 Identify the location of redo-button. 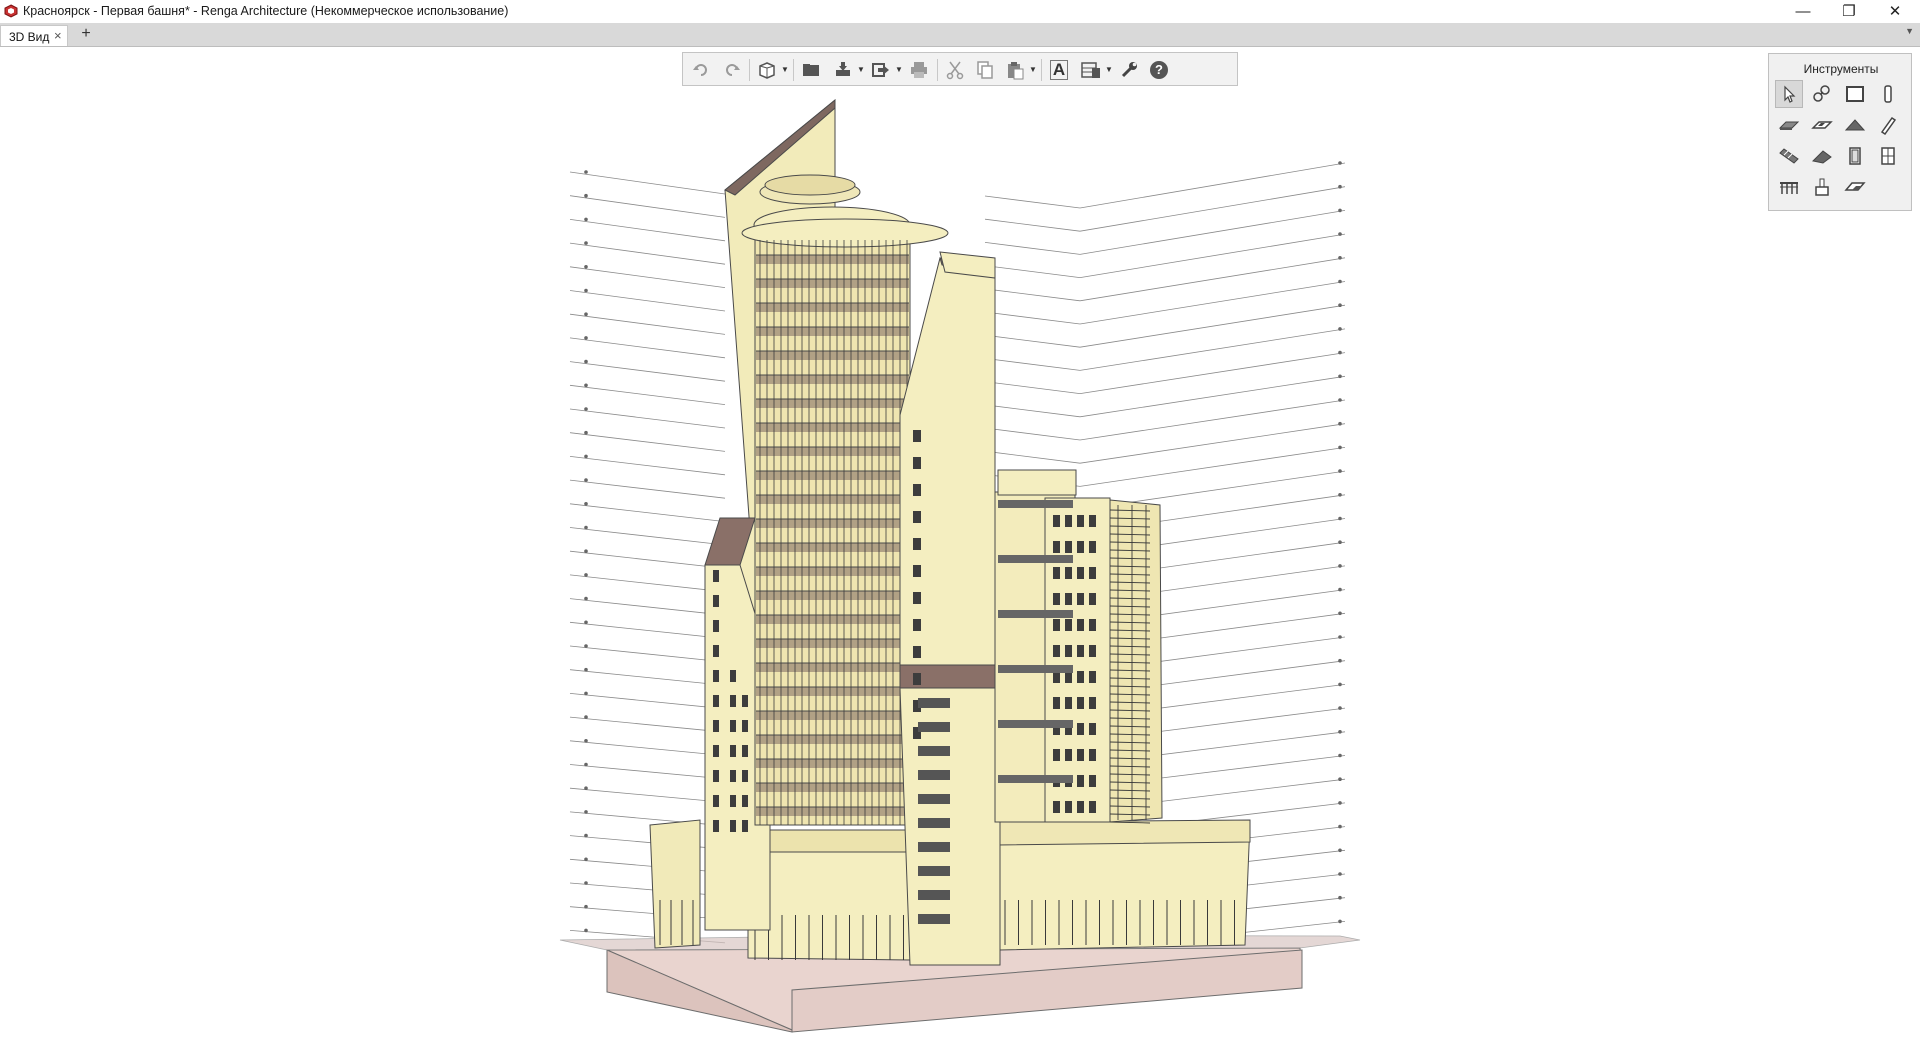
(732, 70).